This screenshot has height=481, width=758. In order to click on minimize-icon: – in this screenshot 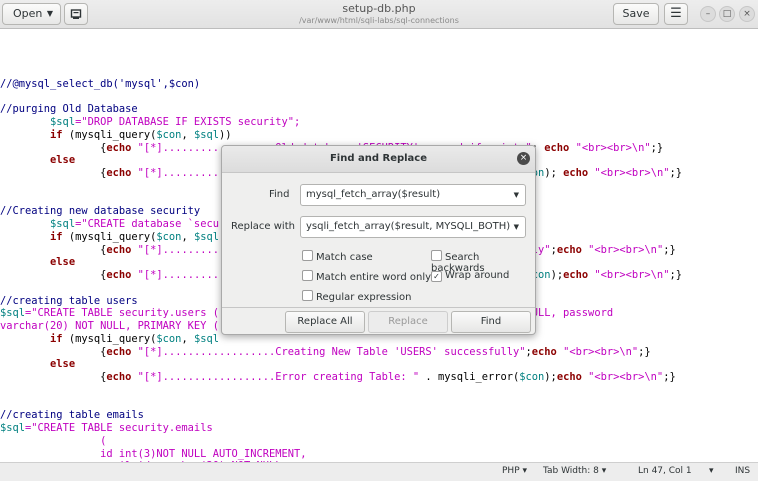, I will do `click(708, 14)`.